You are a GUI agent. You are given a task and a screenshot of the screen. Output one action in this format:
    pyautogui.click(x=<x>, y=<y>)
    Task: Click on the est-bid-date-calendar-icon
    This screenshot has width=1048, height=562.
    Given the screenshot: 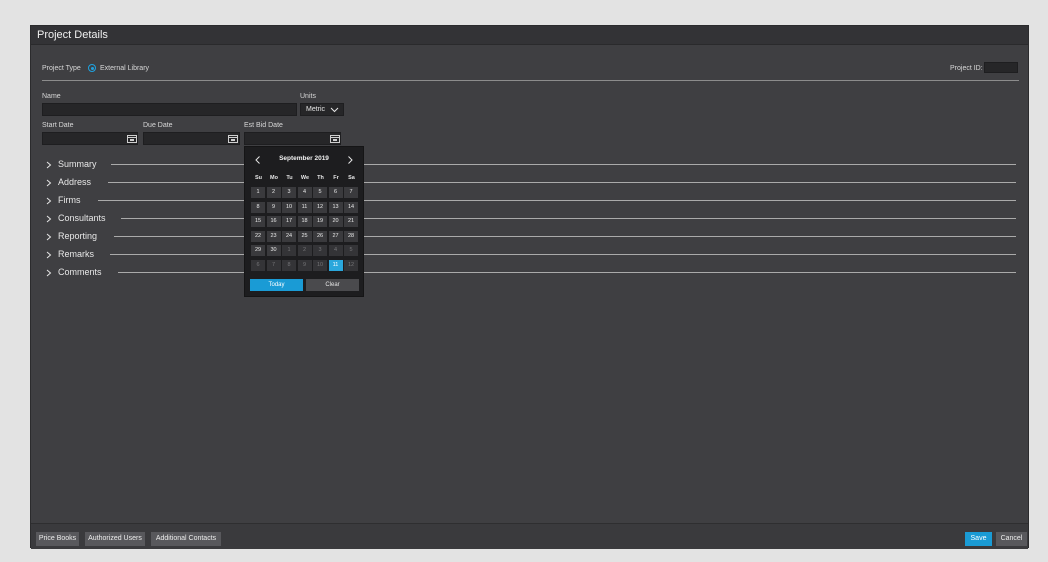 What is the action you would take?
    pyautogui.click(x=335, y=138)
    